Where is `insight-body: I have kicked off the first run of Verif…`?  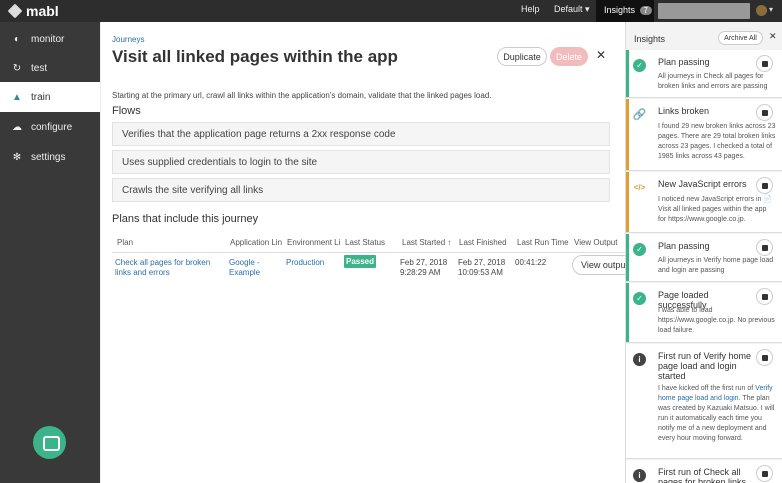
insight-body: I have kicked off the first run of Verif… is located at coordinates (717, 414).